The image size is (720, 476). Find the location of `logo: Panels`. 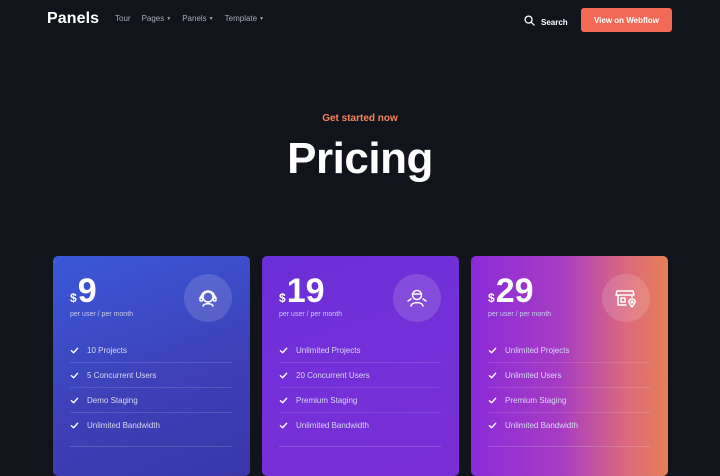

logo: Panels is located at coordinates (73, 19).